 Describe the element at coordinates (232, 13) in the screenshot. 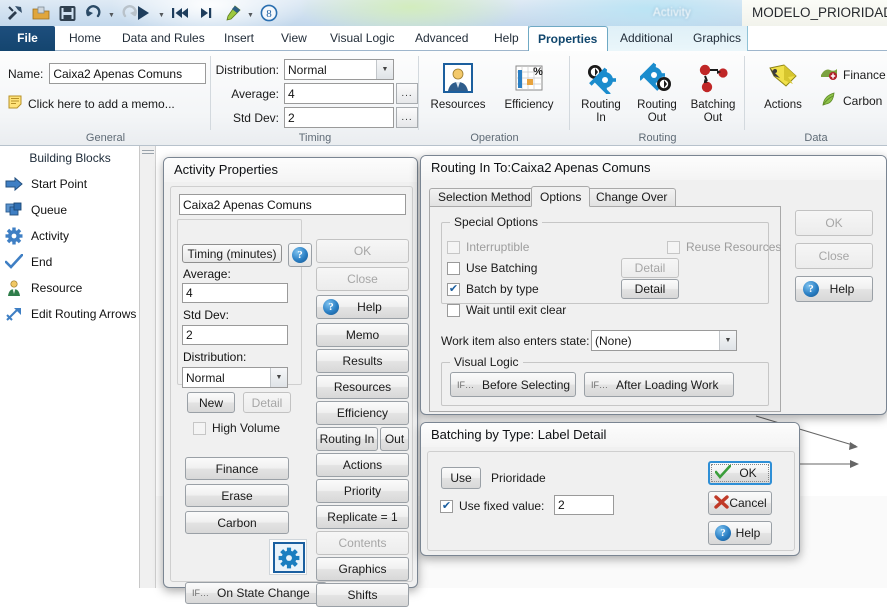

I see `highlight-icon` at that location.